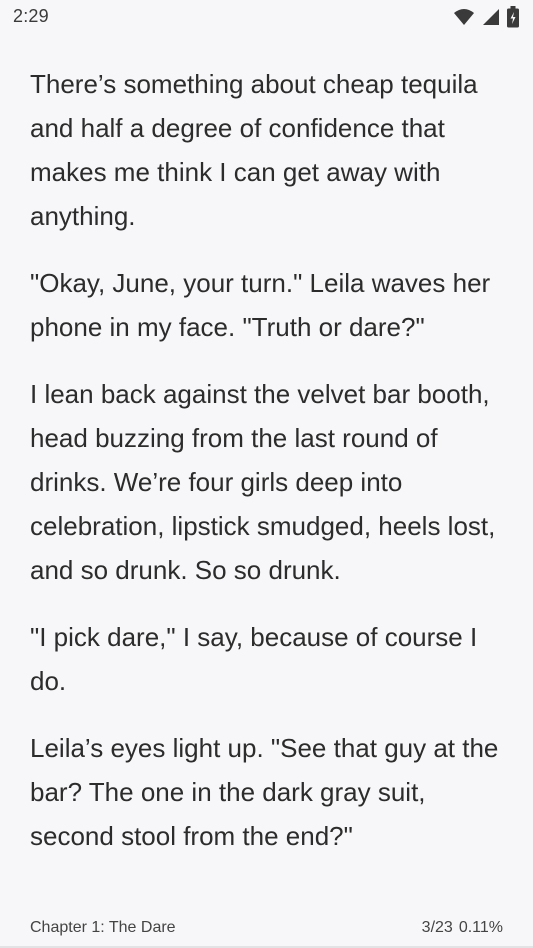 The image size is (533, 948). What do you see at coordinates (491, 17) in the screenshot?
I see `signal-icon` at bounding box center [491, 17].